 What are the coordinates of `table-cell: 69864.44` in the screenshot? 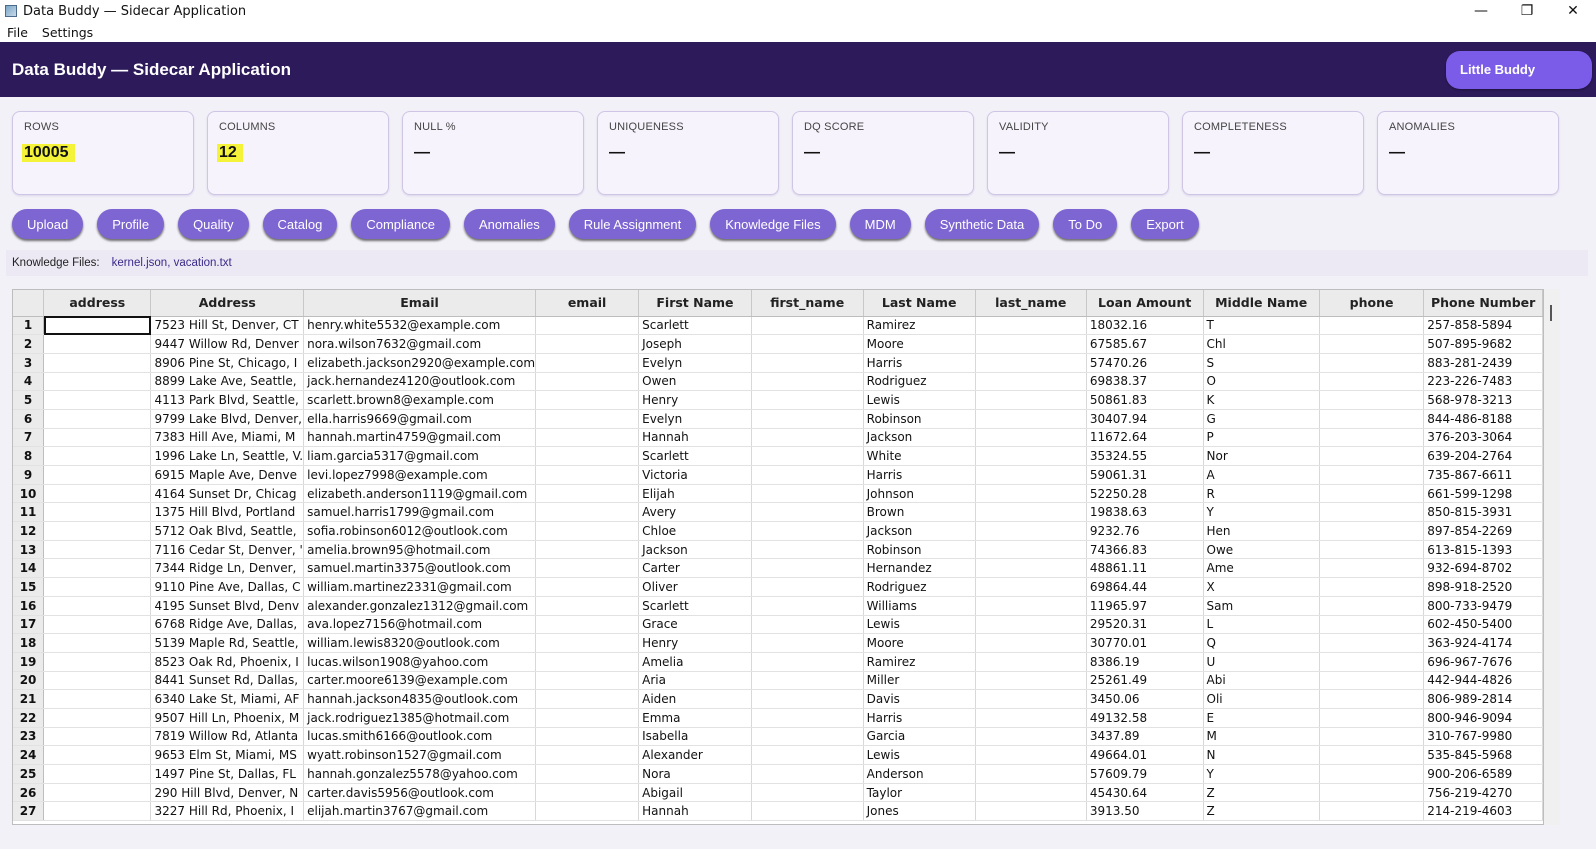 It's located at (1145, 587).